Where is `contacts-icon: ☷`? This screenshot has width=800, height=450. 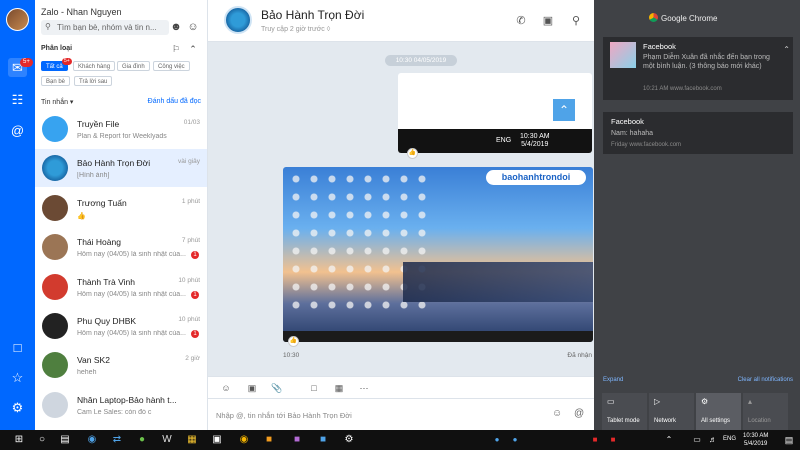
contacts-icon: ☷ is located at coordinates (17, 99).